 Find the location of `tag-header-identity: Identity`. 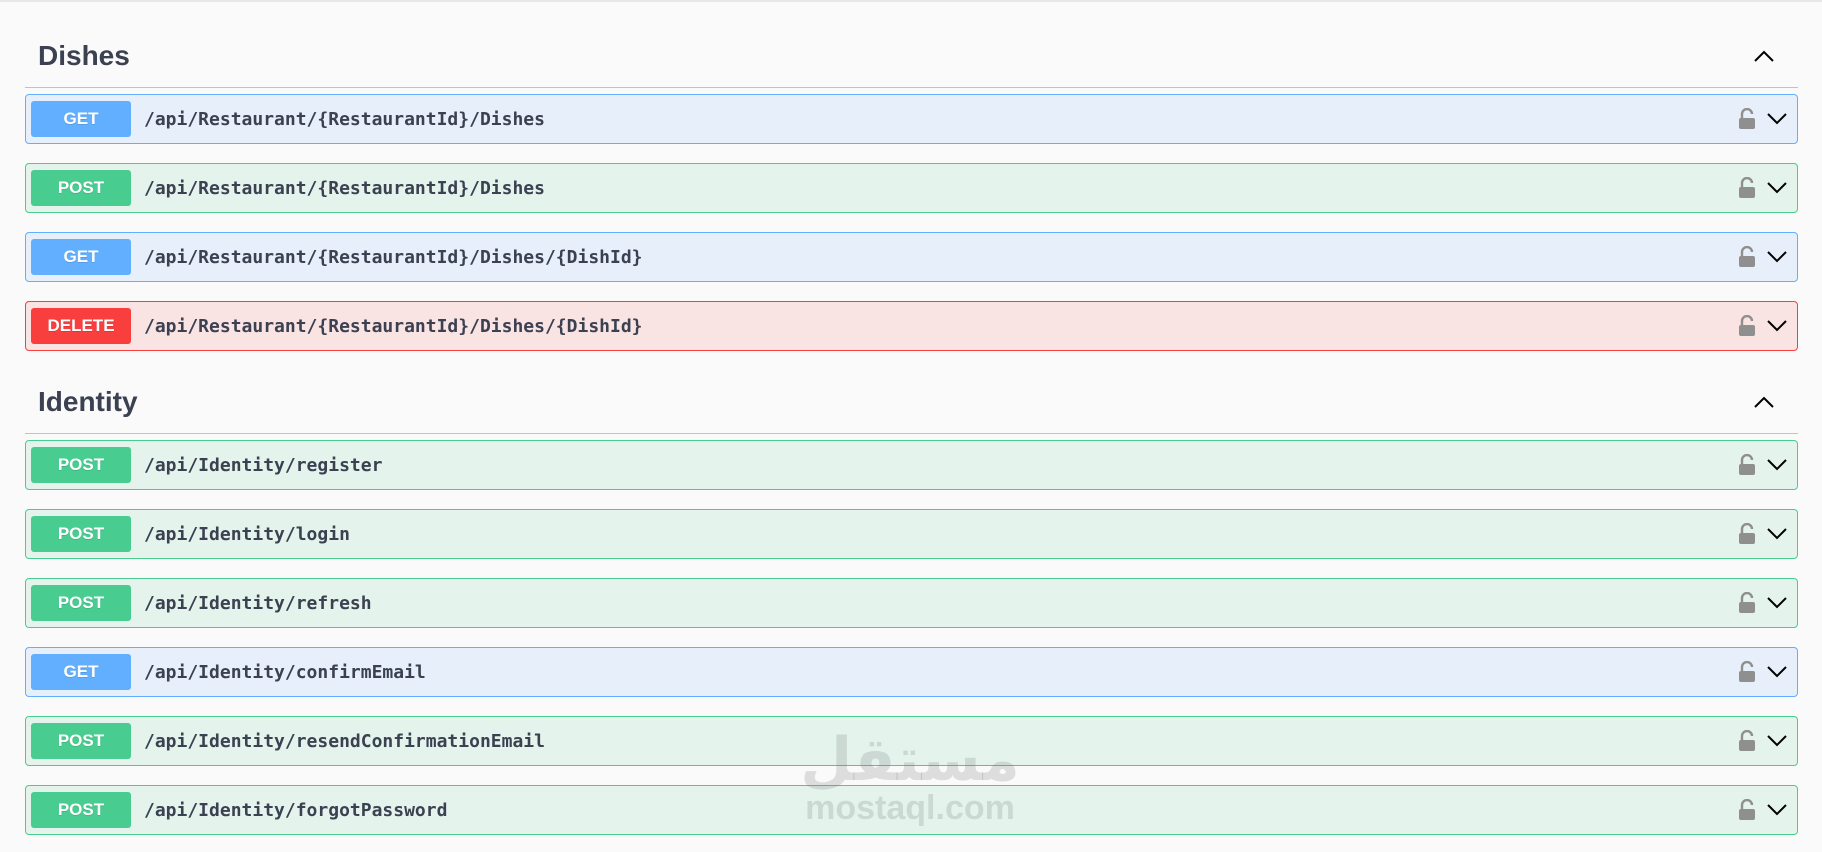

tag-header-identity: Identity is located at coordinates (911, 402).